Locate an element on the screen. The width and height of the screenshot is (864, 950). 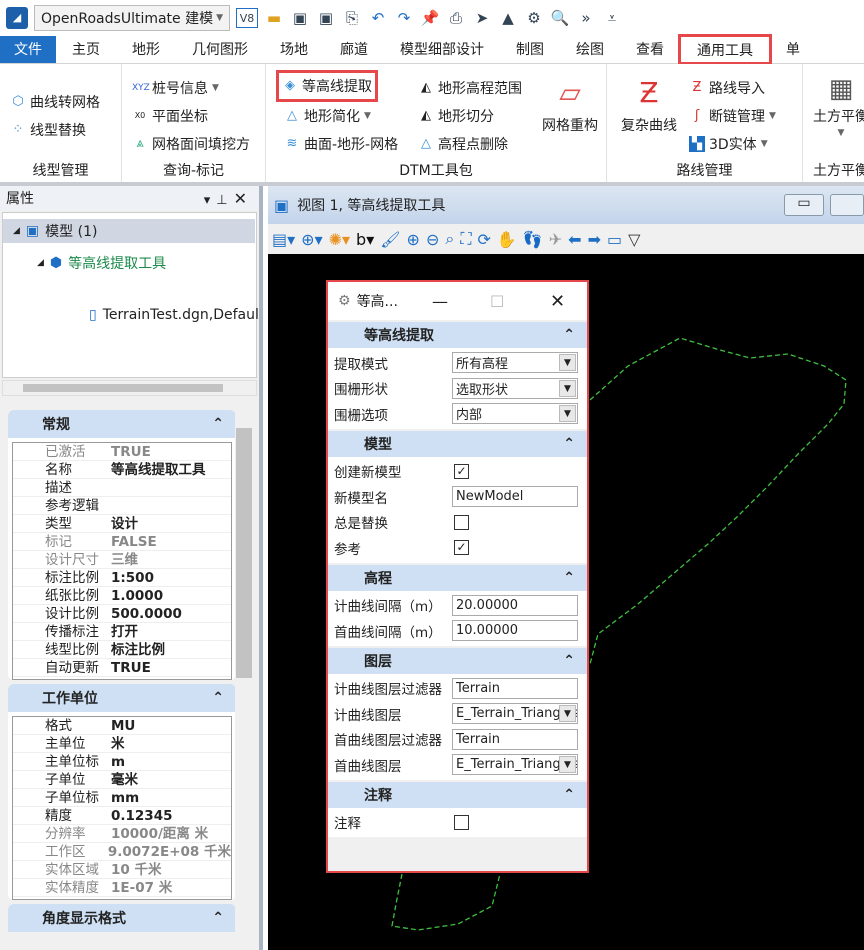
linestyle-replace-button: ⁘ 线型替换 is located at coordinates (48, 130).